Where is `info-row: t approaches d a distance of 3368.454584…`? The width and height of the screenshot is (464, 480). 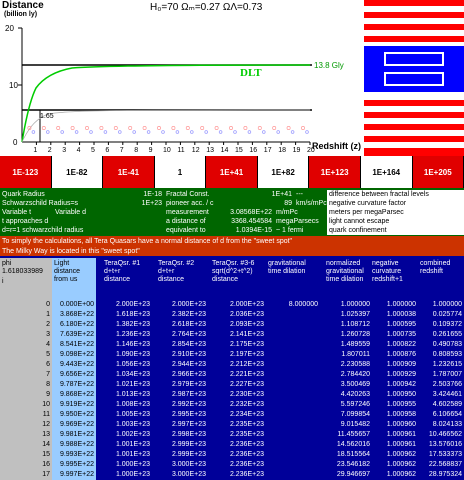 info-row: t approaches d a distance of 3368.454584… is located at coordinates (232, 221).